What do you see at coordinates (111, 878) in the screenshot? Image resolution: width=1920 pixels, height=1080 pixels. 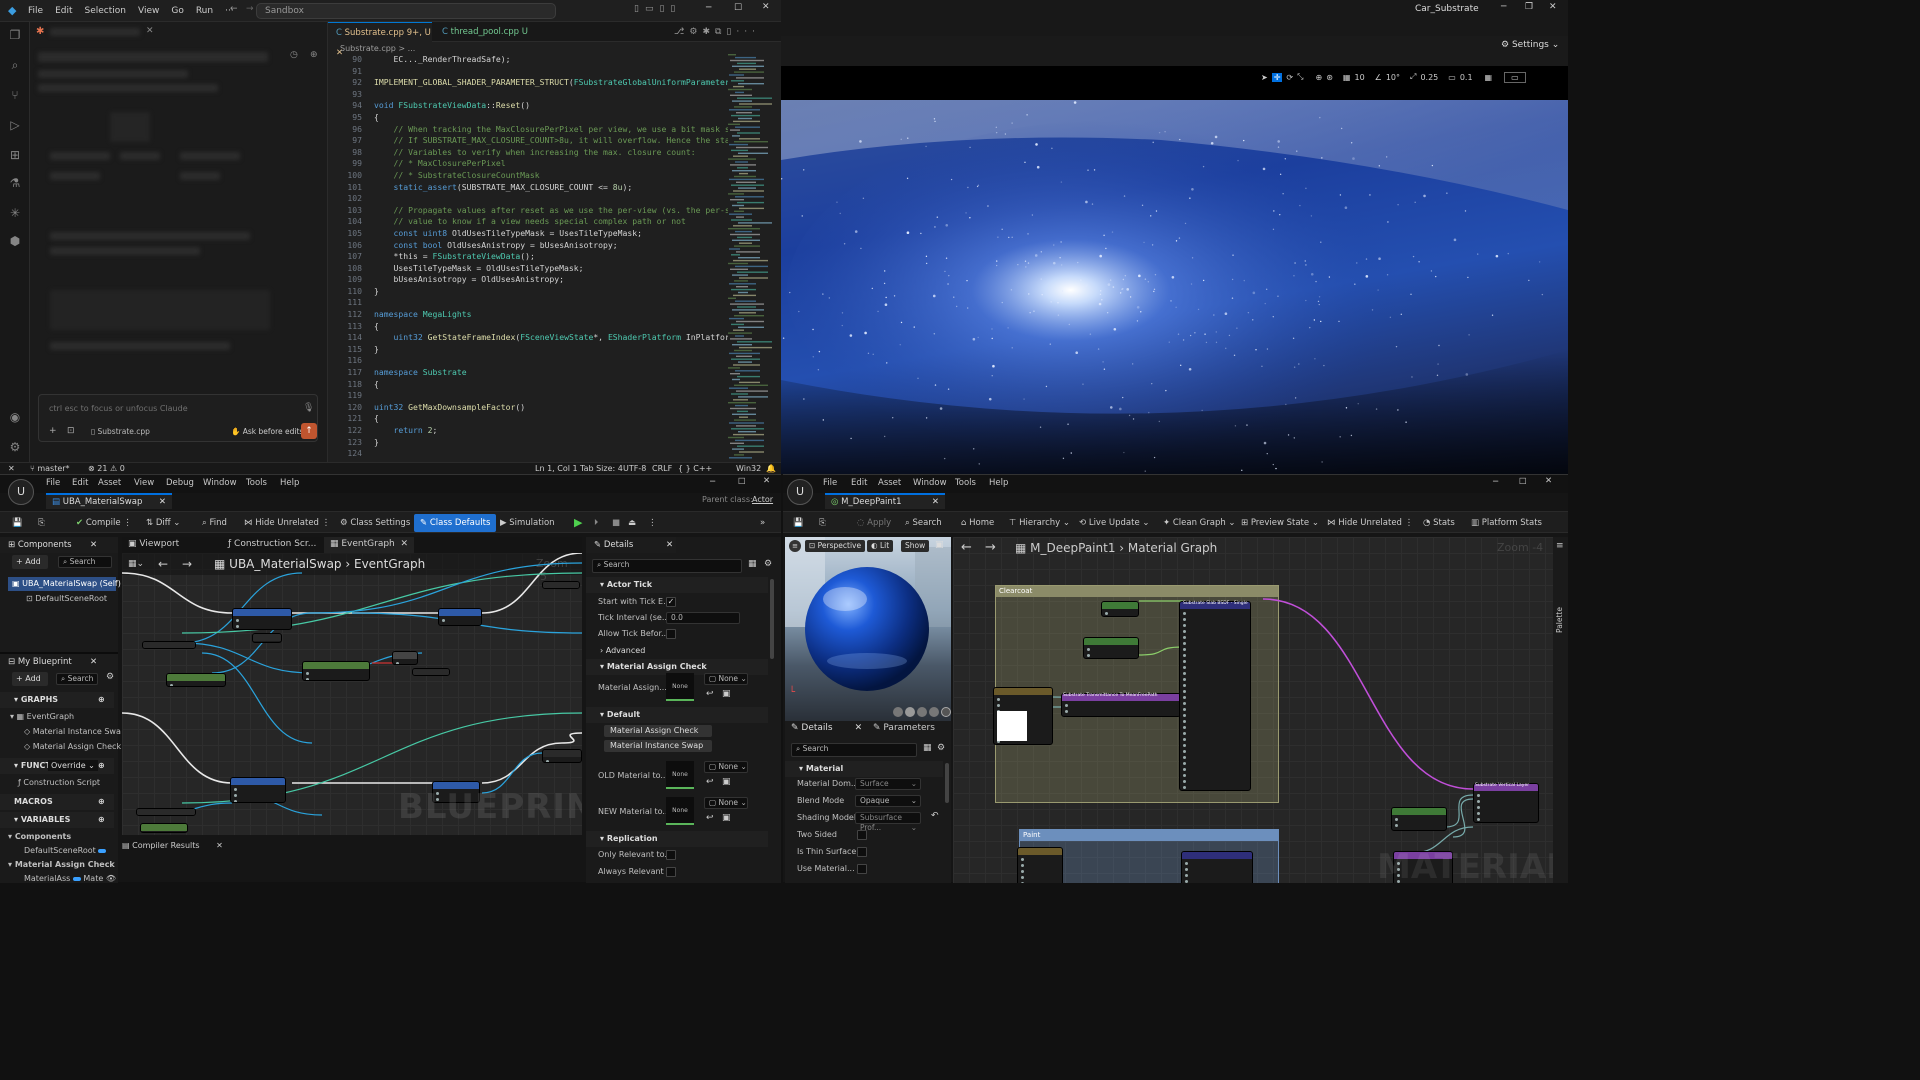 I see `visibility-eye-icon: 👁` at bounding box center [111, 878].